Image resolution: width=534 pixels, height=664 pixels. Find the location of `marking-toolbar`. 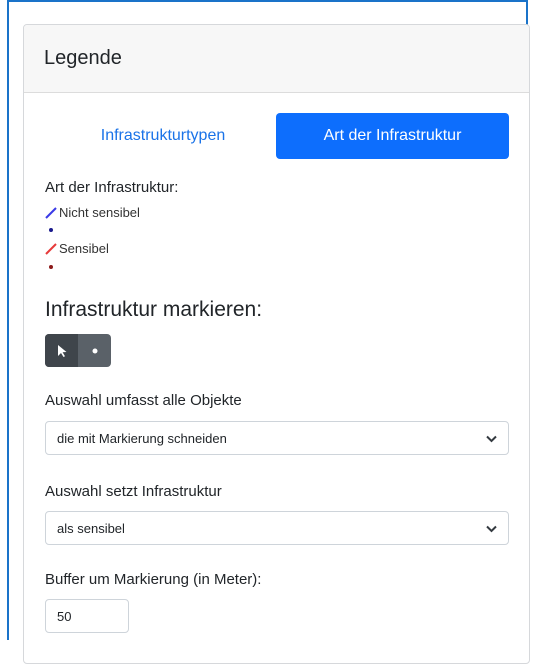

marking-toolbar is located at coordinates (78, 350).